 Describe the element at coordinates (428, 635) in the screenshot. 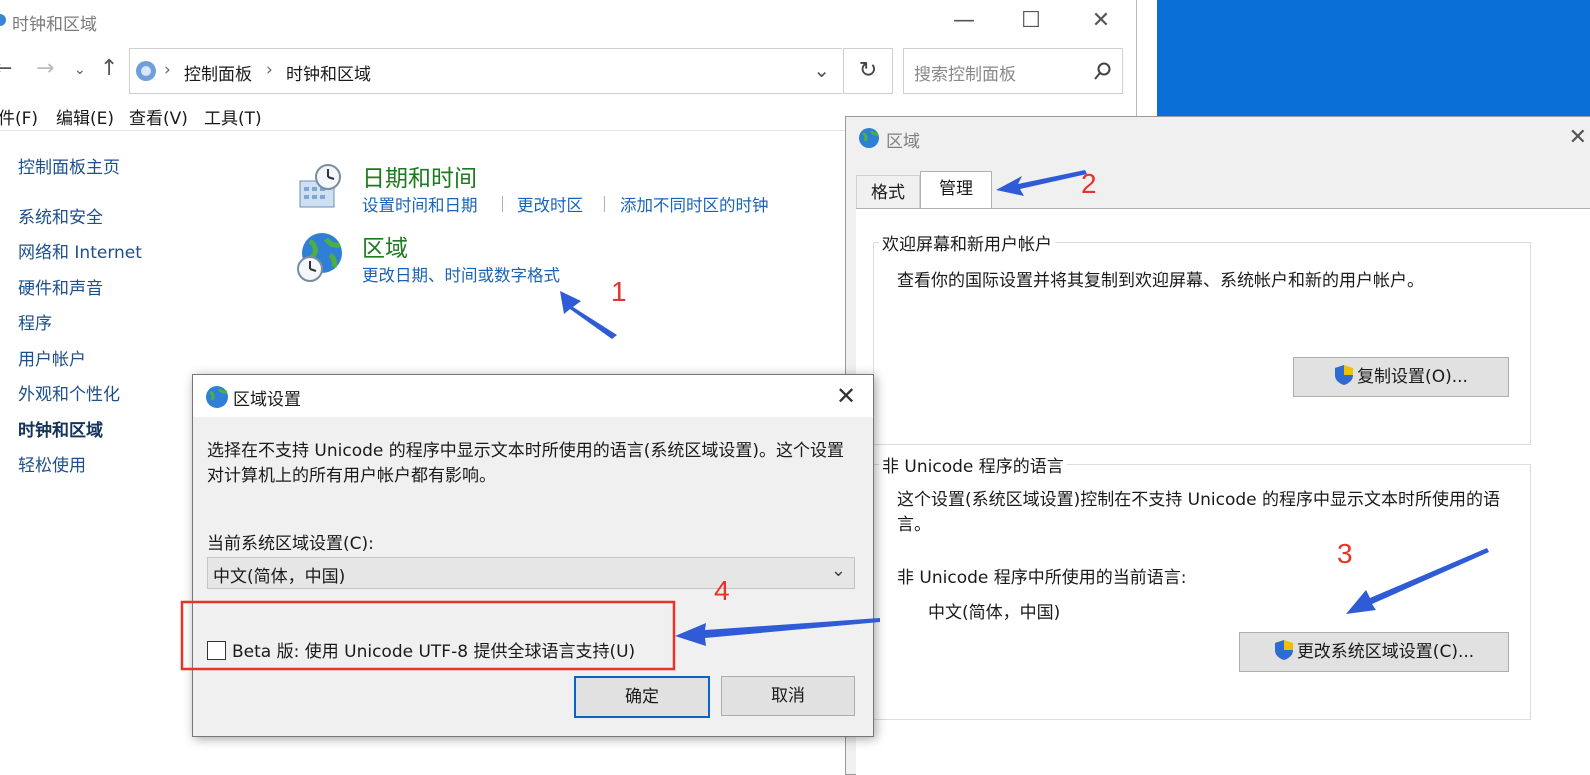

I see `highlight-box` at that location.